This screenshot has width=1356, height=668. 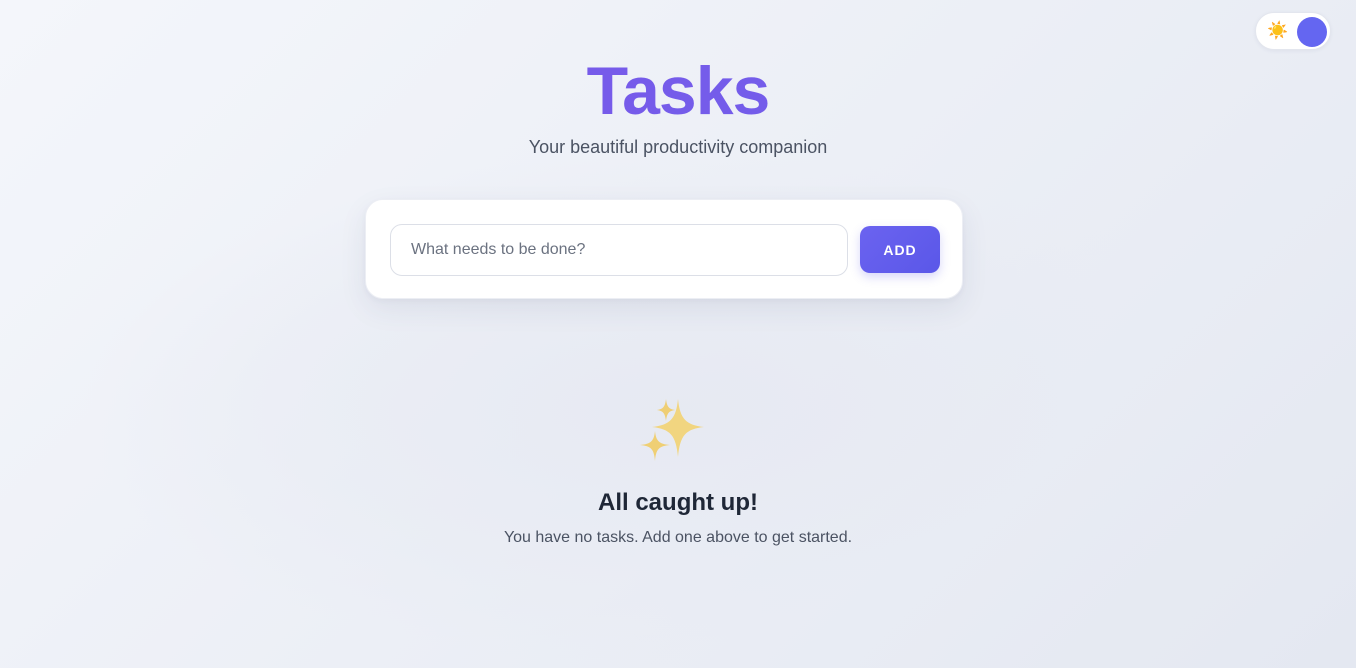 What do you see at coordinates (1312, 32) in the screenshot?
I see `toggle-knob` at bounding box center [1312, 32].